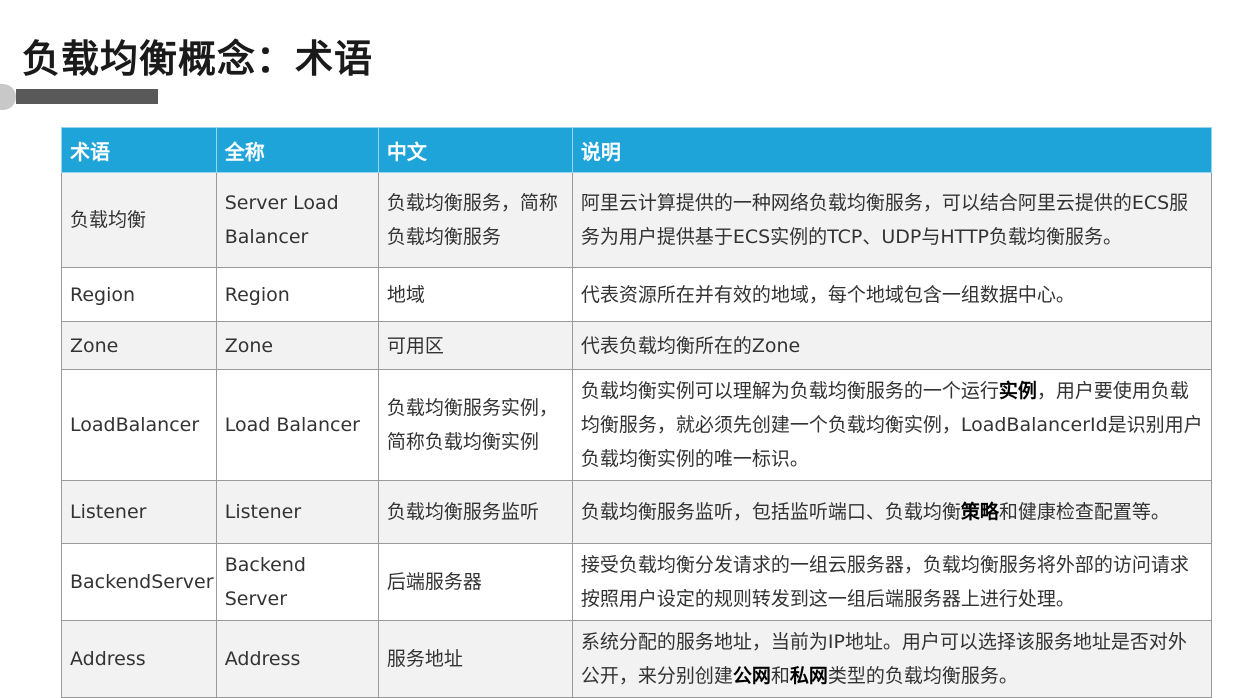  Describe the element at coordinates (475, 659) in the screenshot. I see `cell-chinese: 服务地址` at that location.